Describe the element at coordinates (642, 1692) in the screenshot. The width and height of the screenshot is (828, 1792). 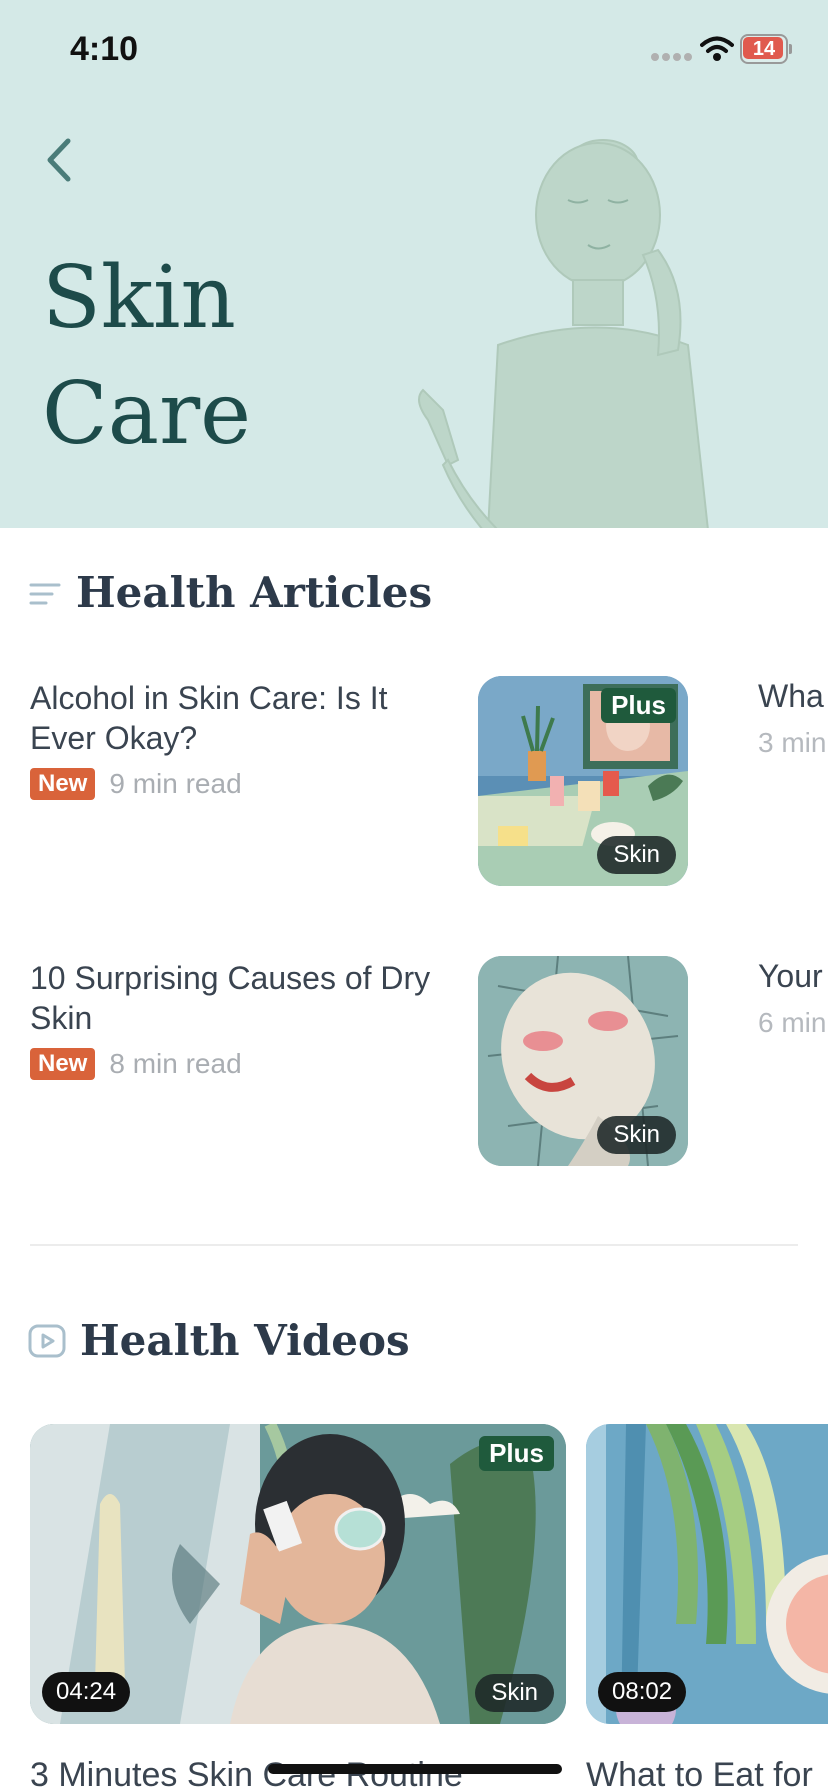
I see `video-duration: 08:02` at that location.